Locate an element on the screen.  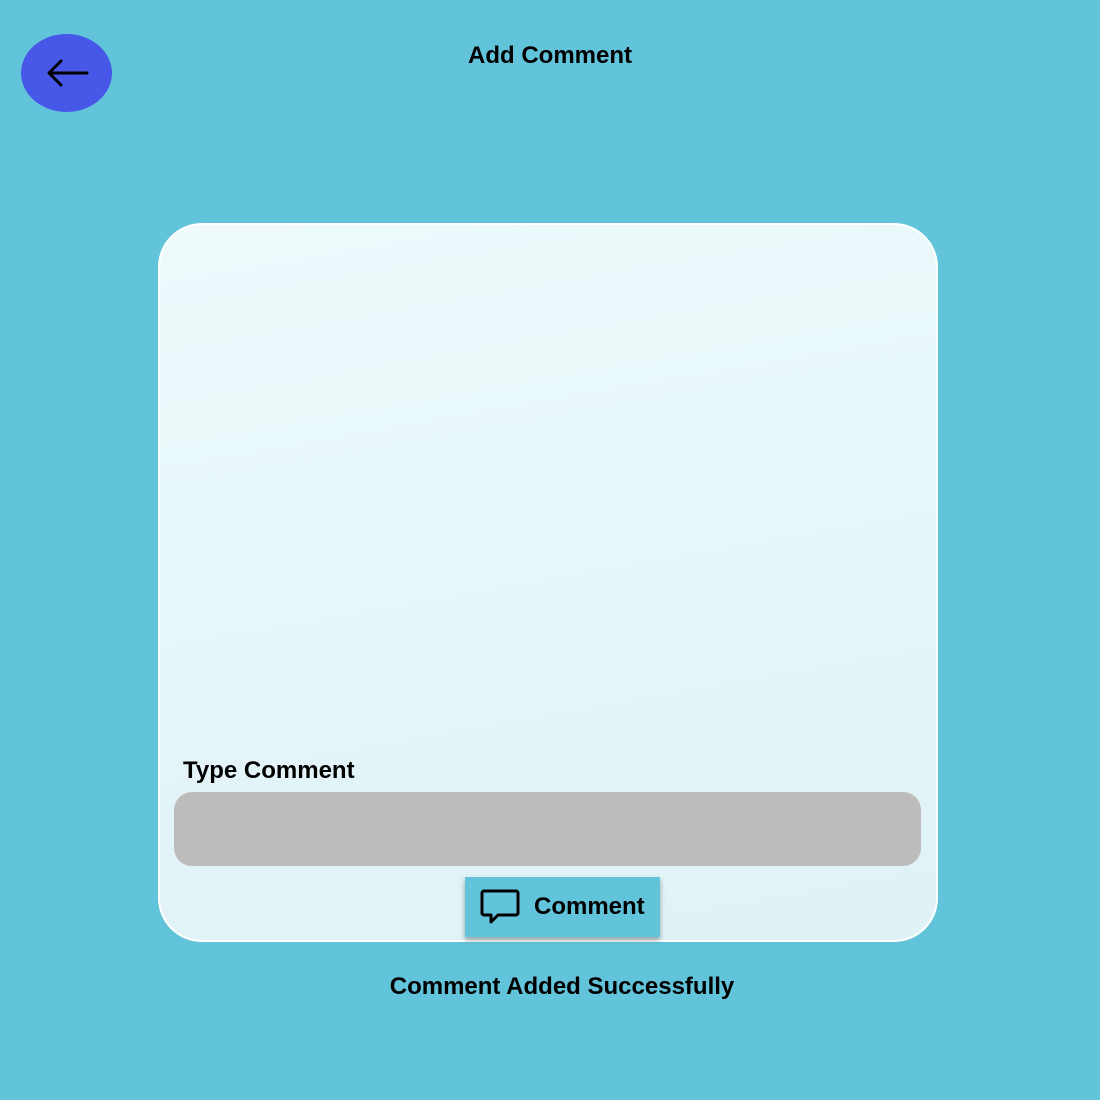
chat-bubble-icon is located at coordinates (500, 907).